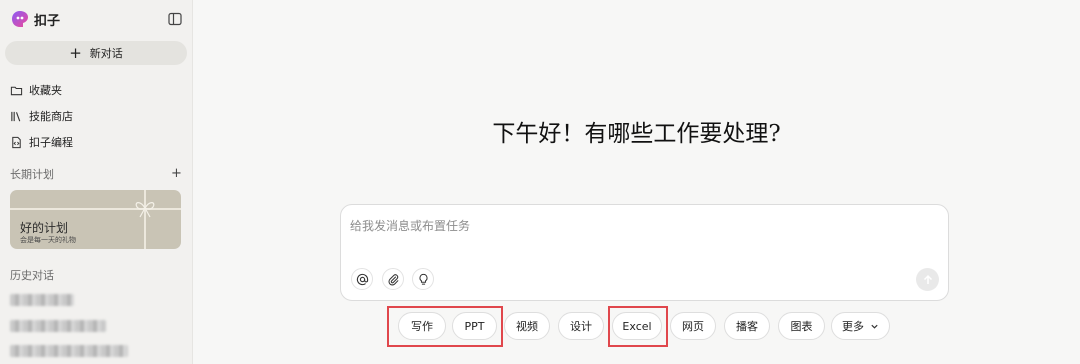  I want to click on plus-icon: +, so click(75, 52).